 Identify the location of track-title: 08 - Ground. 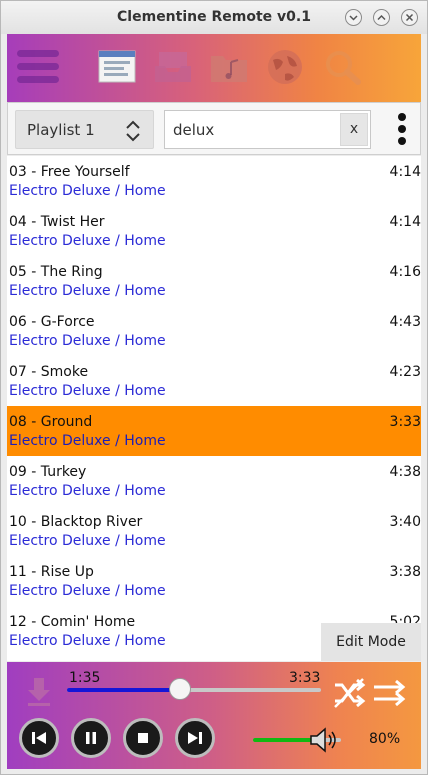
(51, 422).